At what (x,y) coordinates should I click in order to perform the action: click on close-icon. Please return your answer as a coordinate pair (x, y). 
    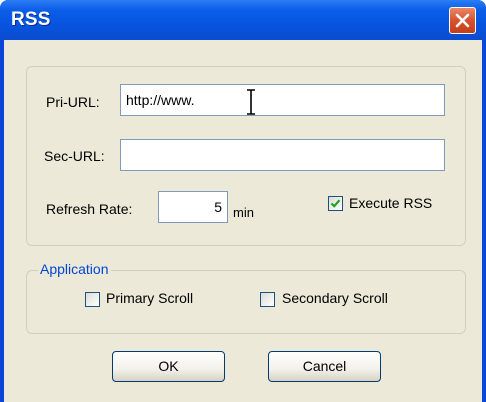
    Looking at the image, I should click on (462, 20).